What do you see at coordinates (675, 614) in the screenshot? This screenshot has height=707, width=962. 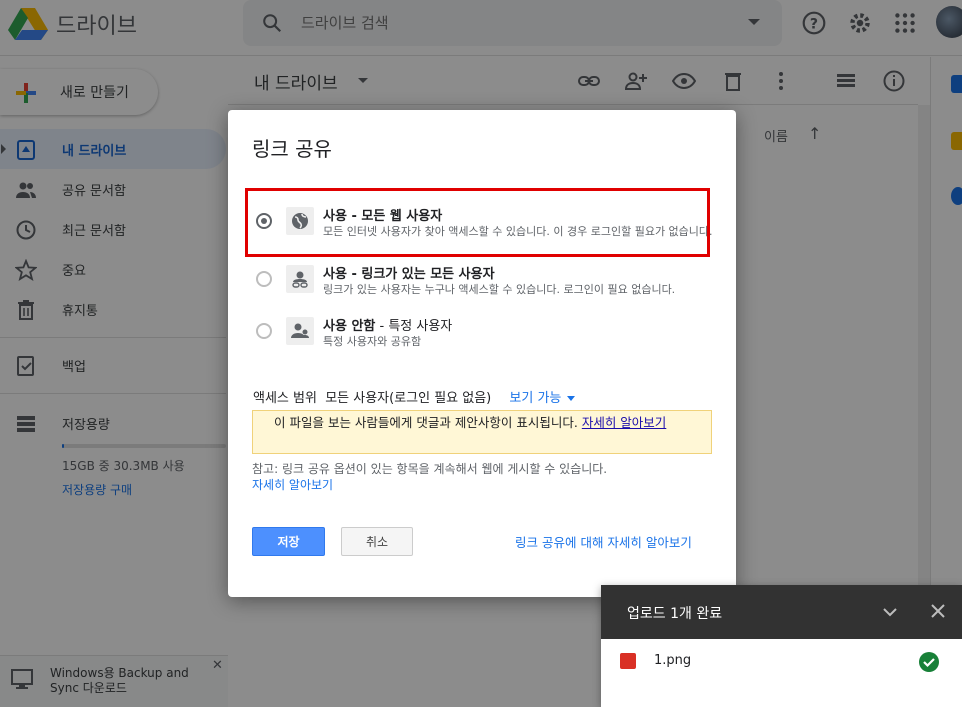 I see `upload-status-title: 업로드 1개 완료` at bounding box center [675, 614].